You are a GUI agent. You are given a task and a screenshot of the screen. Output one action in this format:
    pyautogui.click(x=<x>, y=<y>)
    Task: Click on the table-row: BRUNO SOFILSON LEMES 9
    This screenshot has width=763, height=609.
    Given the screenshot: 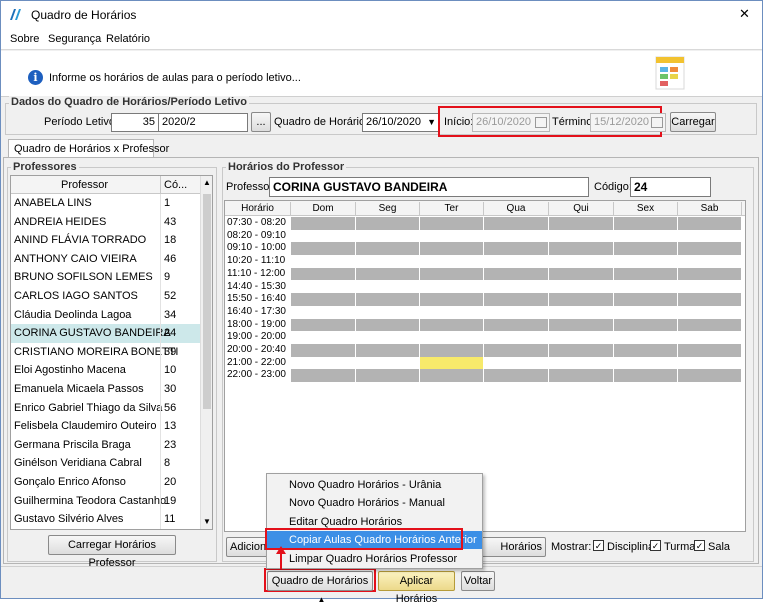 What is the action you would take?
    pyautogui.click(x=106, y=277)
    